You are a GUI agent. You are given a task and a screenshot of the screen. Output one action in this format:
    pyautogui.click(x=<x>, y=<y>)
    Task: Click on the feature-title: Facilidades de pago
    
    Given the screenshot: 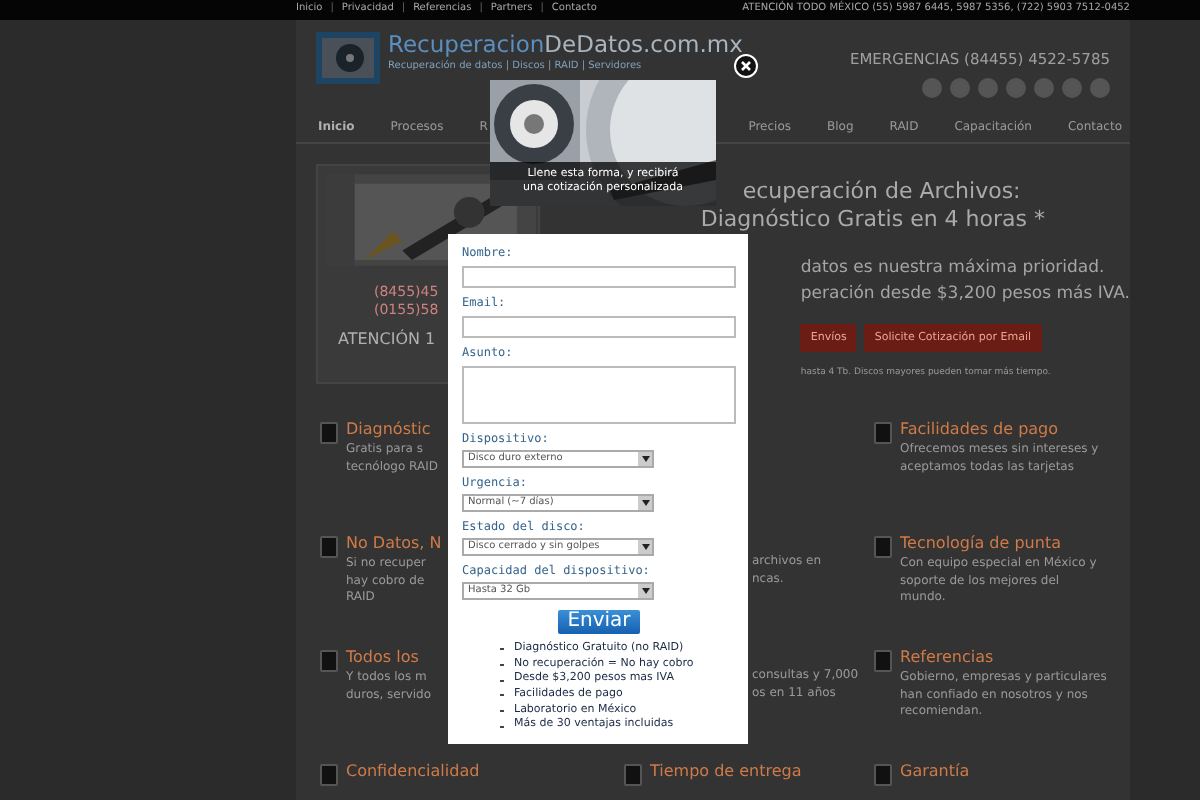 What is the action you would take?
    pyautogui.click(x=999, y=430)
    